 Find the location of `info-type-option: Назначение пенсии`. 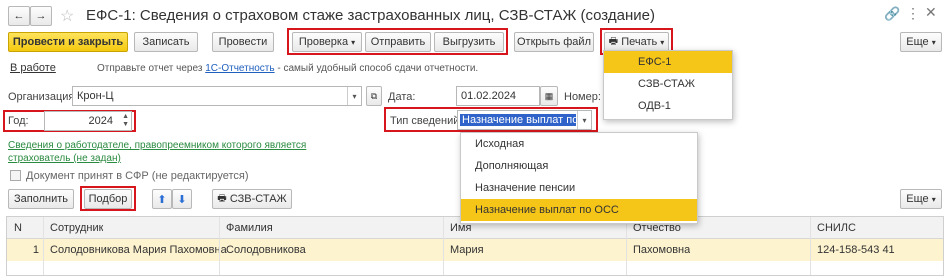

info-type-option: Назначение пенсии is located at coordinates (579, 188).